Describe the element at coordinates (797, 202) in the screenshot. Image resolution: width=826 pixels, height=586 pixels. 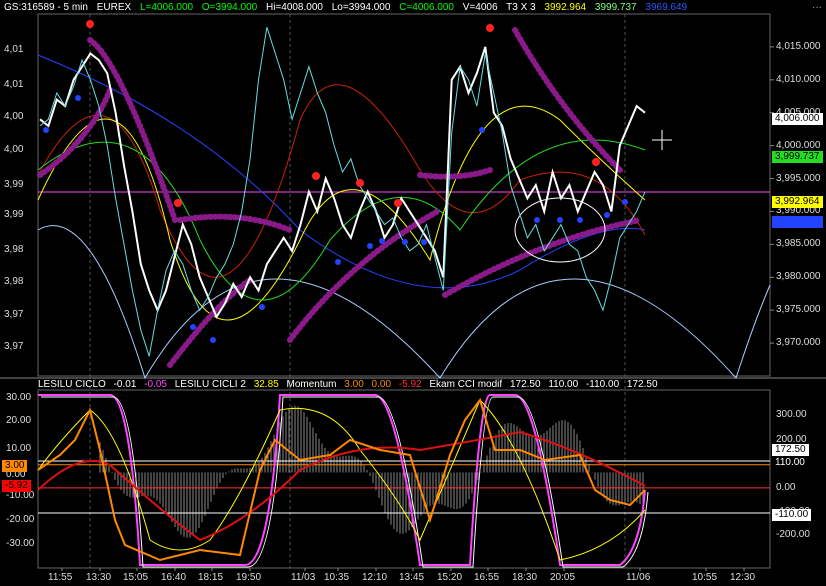
I see `price-tag: 3,992.964` at that location.